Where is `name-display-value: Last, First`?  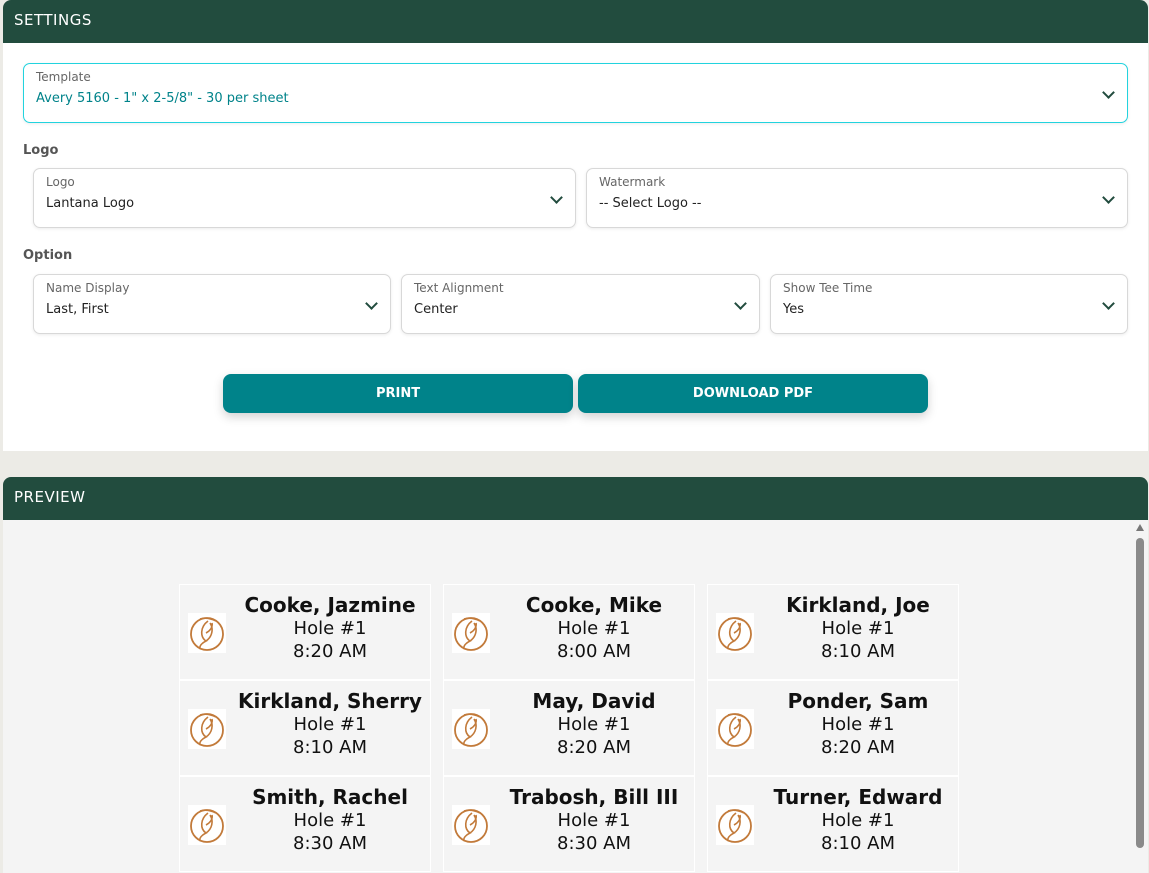
name-display-value: Last, First is located at coordinates (77, 309).